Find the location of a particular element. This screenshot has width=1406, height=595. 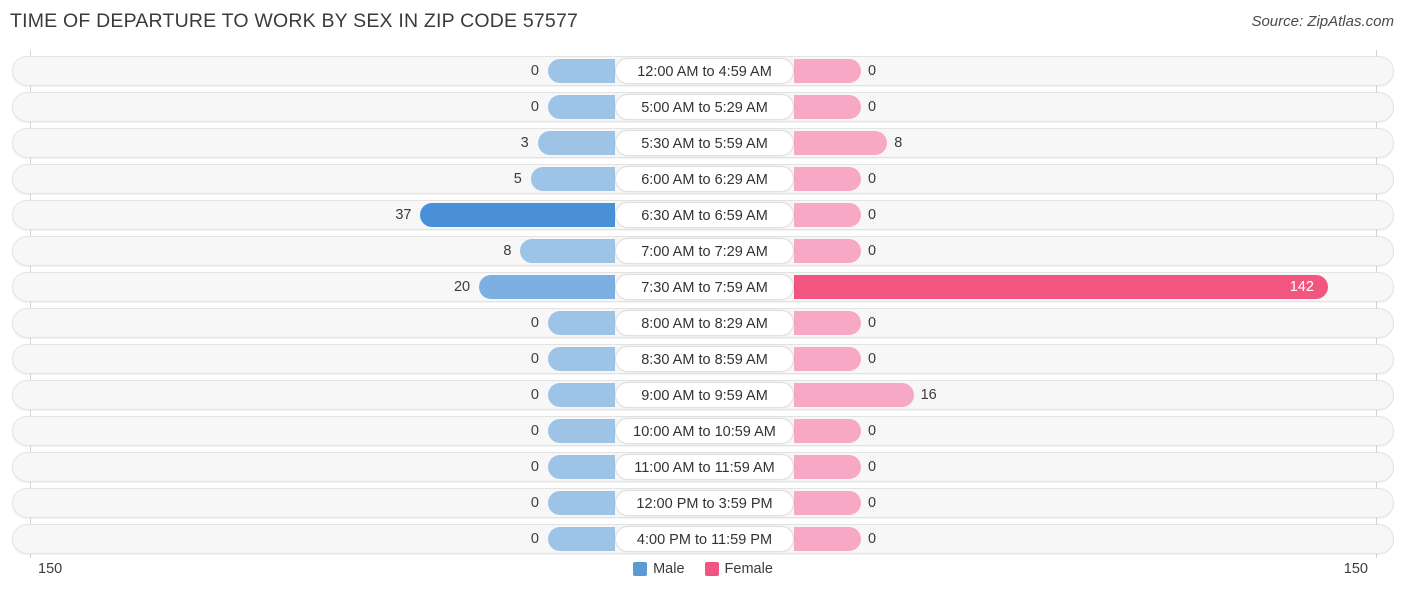

chart-row: 0 0 12:00 AM to 4:59 AM is located at coordinates (703, 71).